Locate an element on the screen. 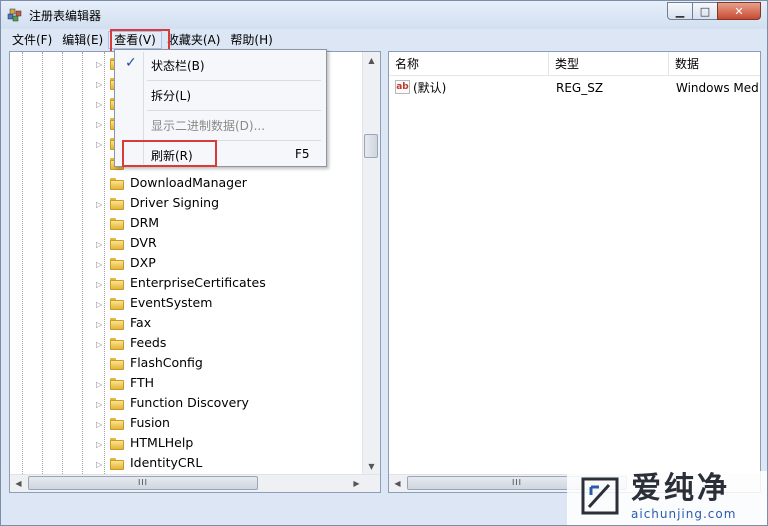 This screenshot has height=526, width=768. tree-item-label: Feeds is located at coordinates (148, 342).